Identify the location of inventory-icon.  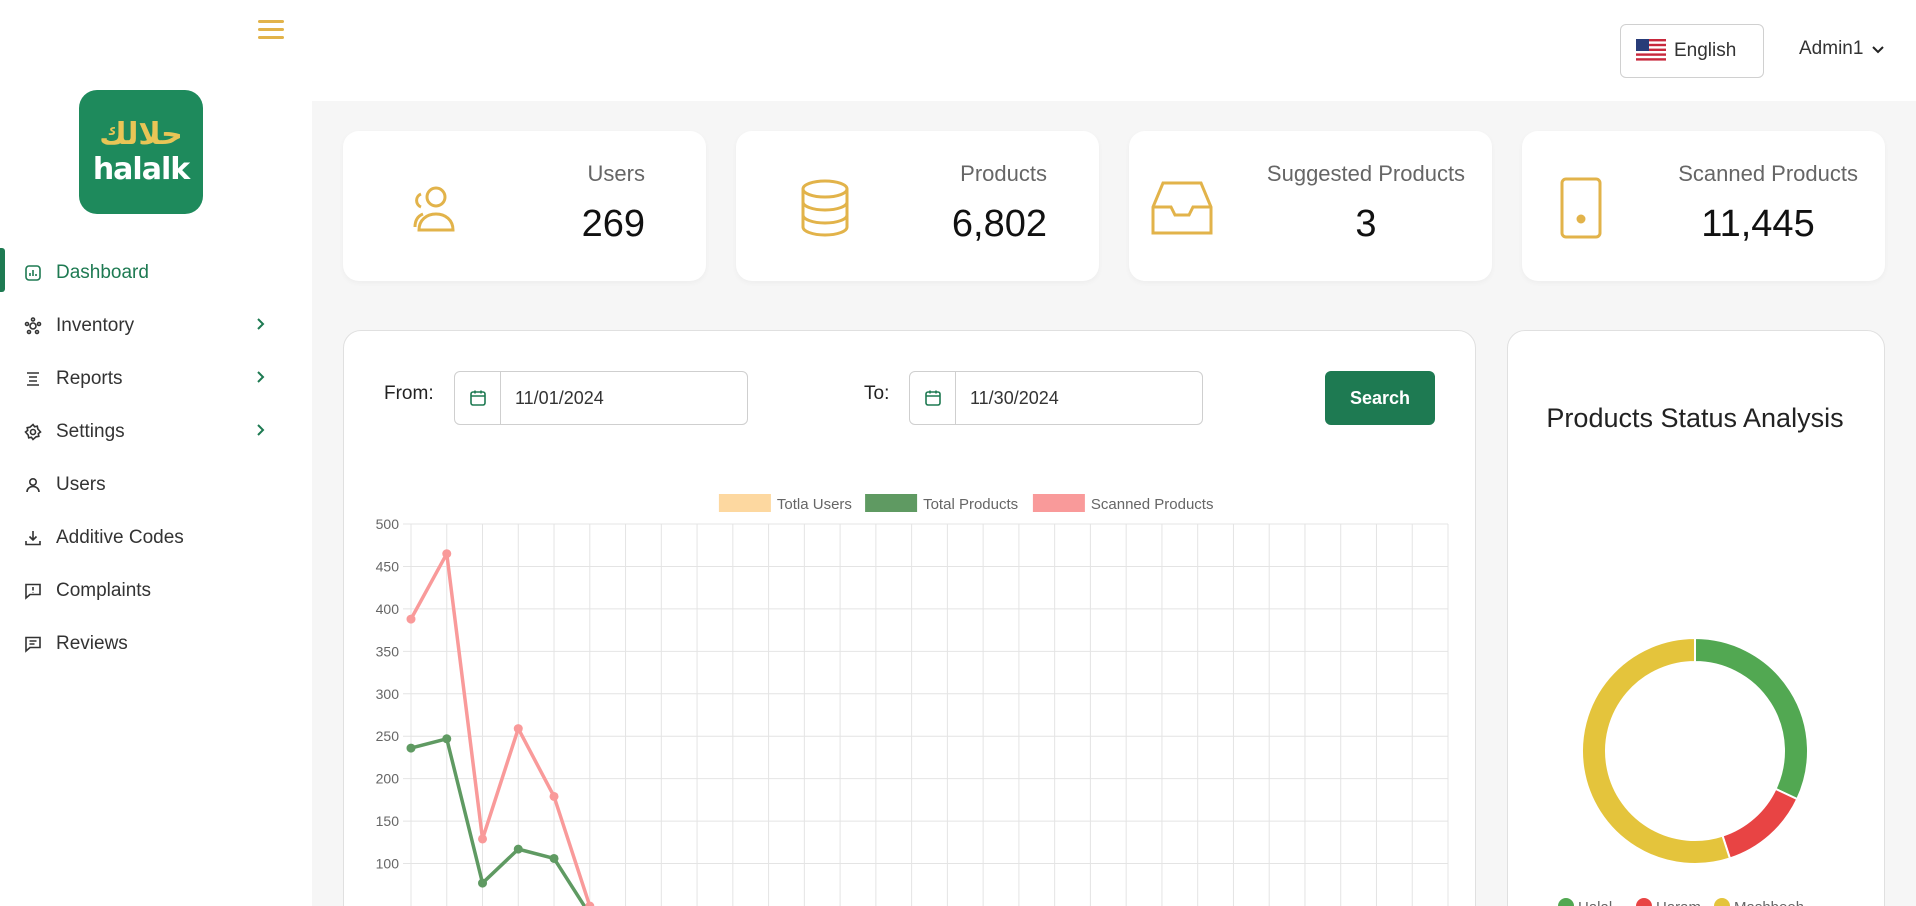
(33, 325).